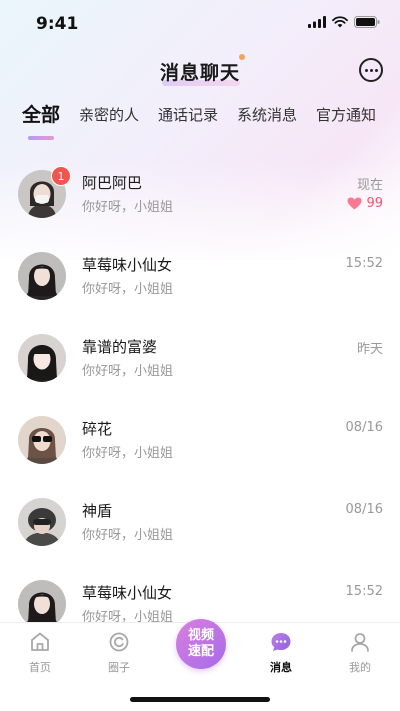 This screenshot has height=711, width=400. I want to click on tab-call-records: 通话记录, so click(188, 114).